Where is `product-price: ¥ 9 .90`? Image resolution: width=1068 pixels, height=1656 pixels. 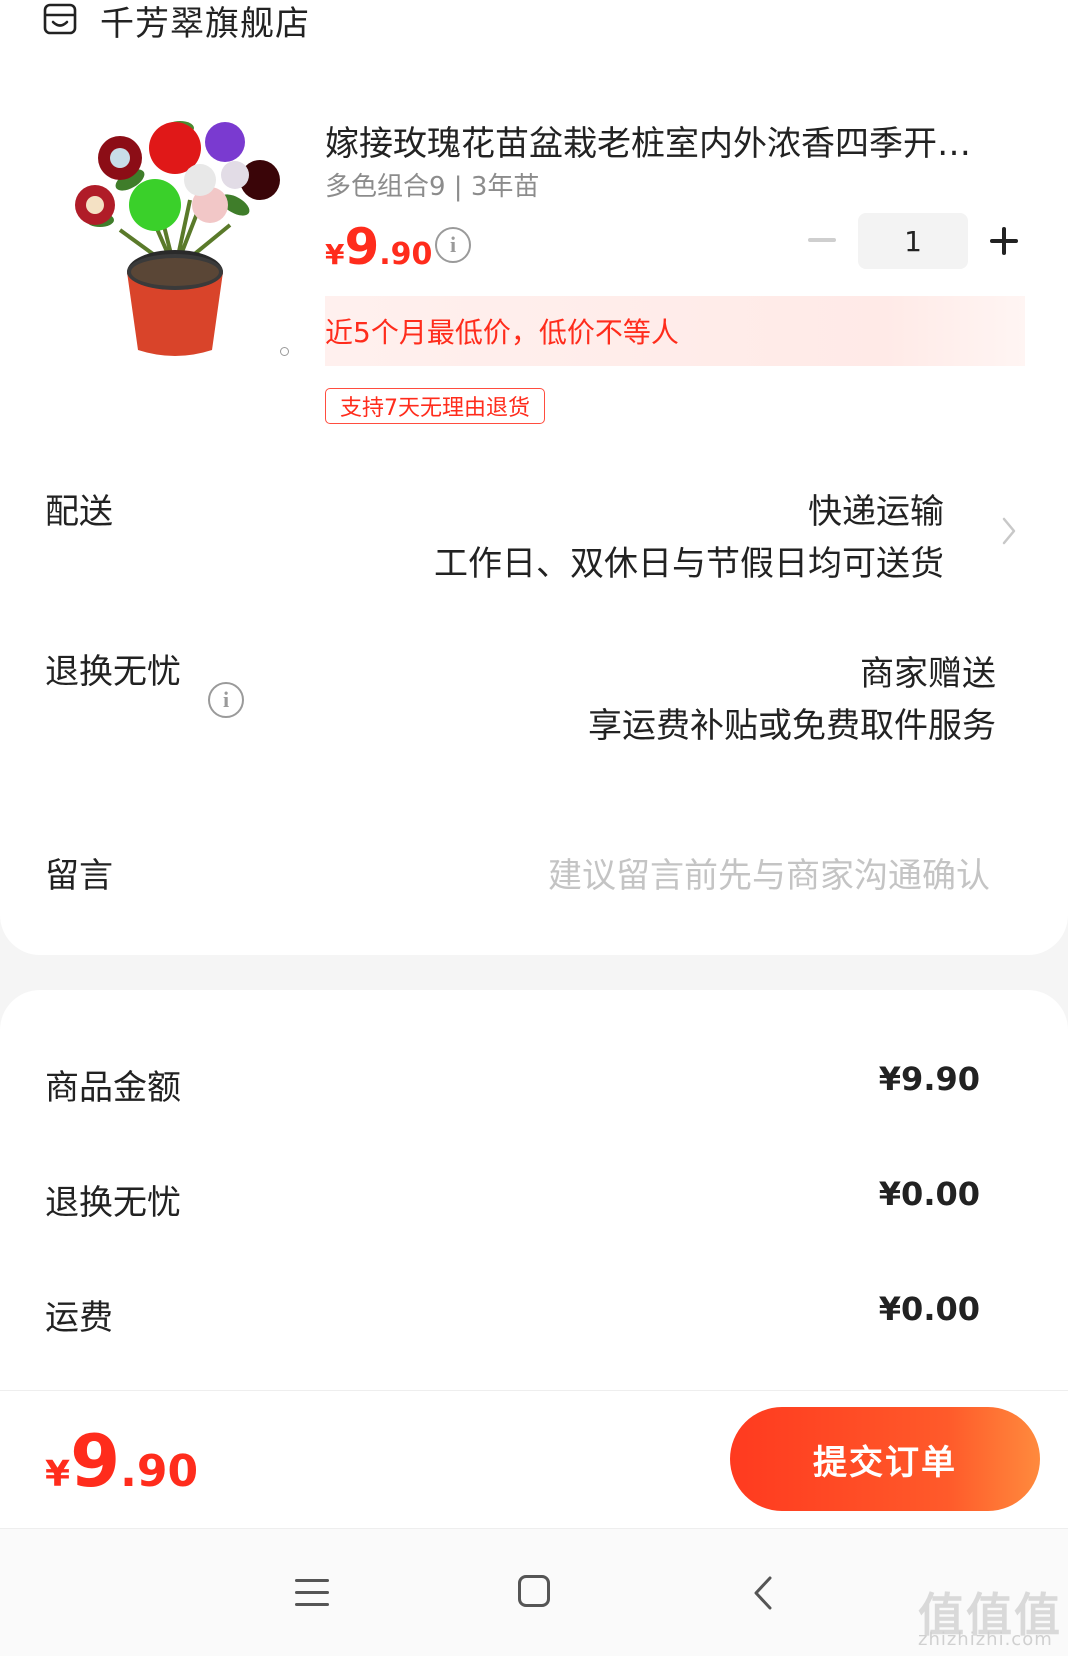 product-price: ¥ 9 .90 is located at coordinates (378, 247).